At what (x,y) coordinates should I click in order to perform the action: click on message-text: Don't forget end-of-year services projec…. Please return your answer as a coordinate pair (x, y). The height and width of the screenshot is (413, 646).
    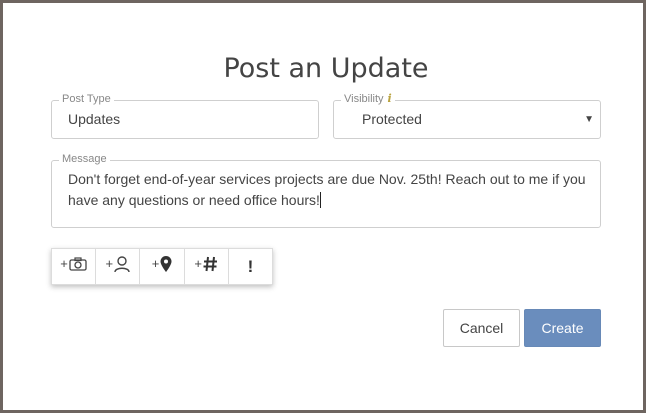
    Looking at the image, I should click on (327, 190).